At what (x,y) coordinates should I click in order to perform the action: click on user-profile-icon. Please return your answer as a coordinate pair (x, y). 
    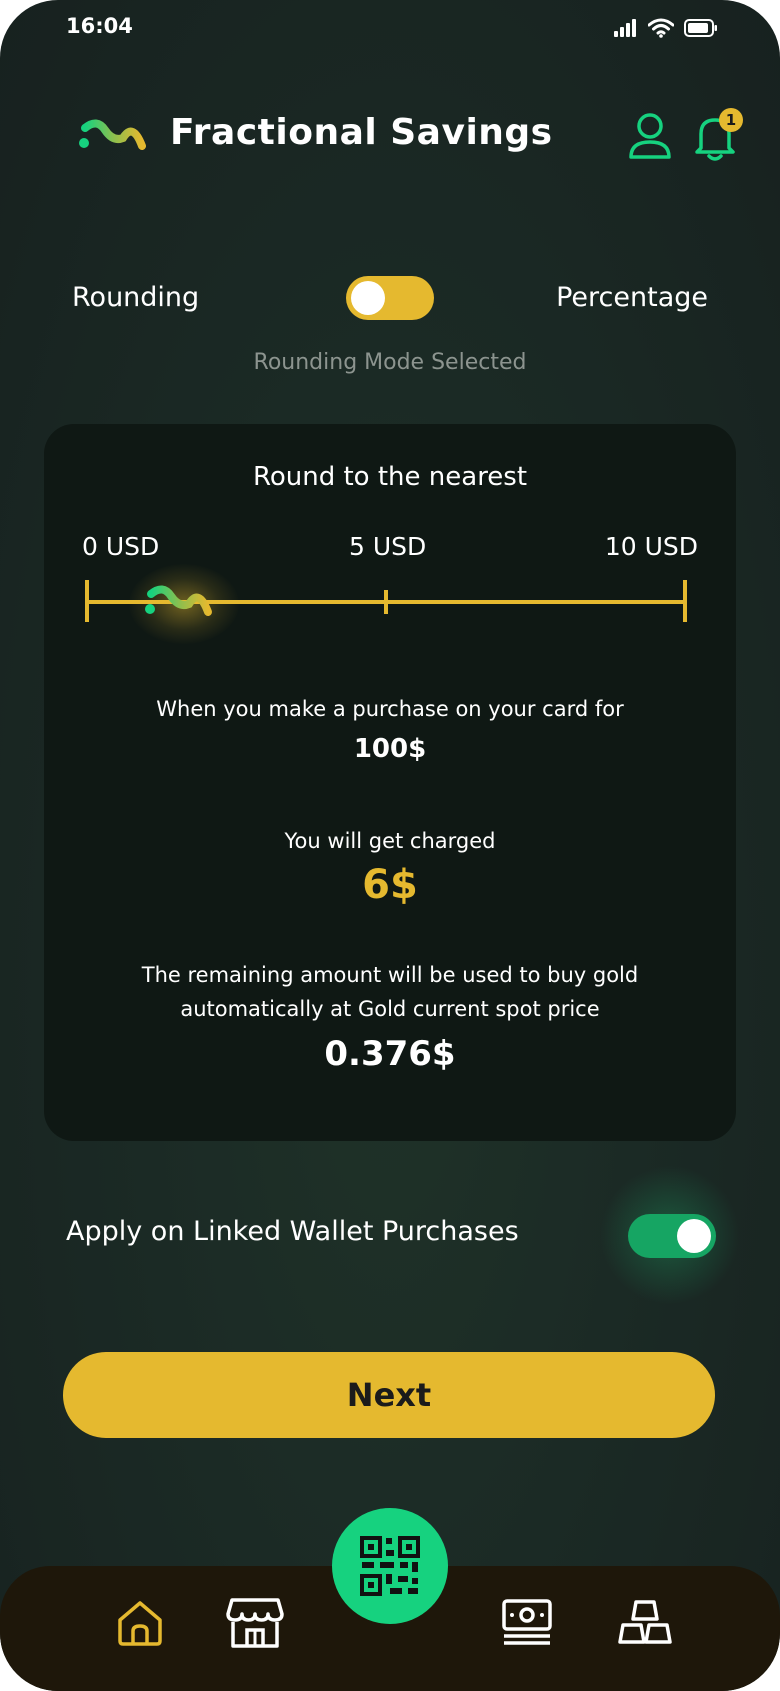
    Looking at the image, I should click on (650, 136).